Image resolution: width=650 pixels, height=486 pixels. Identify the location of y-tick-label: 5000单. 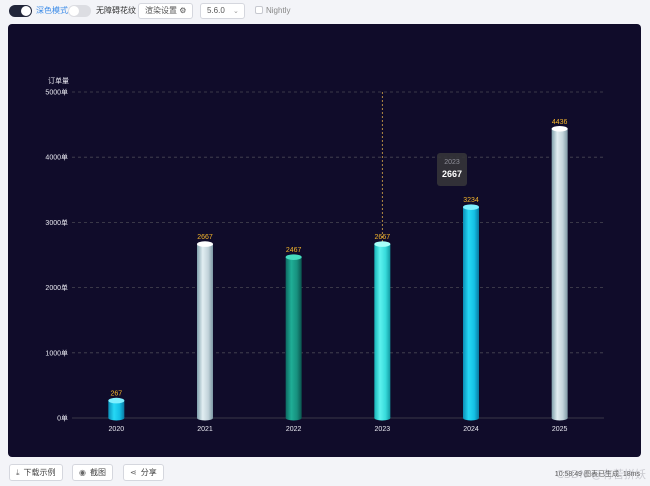
(56, 92).